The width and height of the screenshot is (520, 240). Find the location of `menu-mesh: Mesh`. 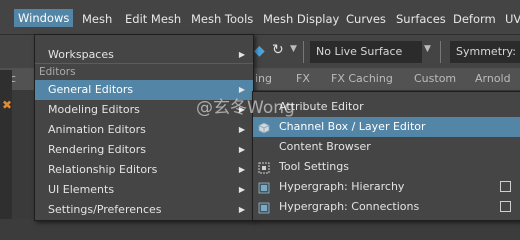

menu-mesh: Mesh is located at coordinates (97, 19).